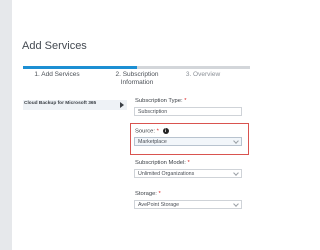  I want to click on step-subscription-information: 2. Subscription Information, so click(137, 79).